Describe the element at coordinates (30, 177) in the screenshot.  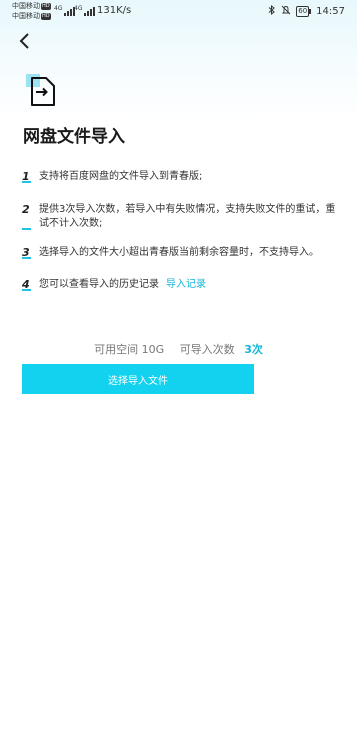
I see `rule-number: 1` at that location.